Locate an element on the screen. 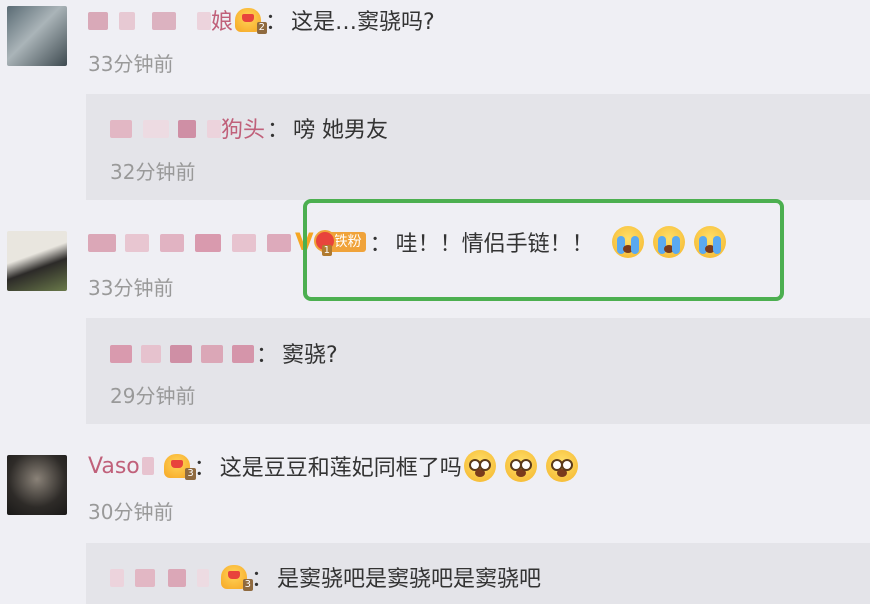 This screenshot has width=870, height=604. reply-header: ： 窦骁? is located at coordinates (224, 353).